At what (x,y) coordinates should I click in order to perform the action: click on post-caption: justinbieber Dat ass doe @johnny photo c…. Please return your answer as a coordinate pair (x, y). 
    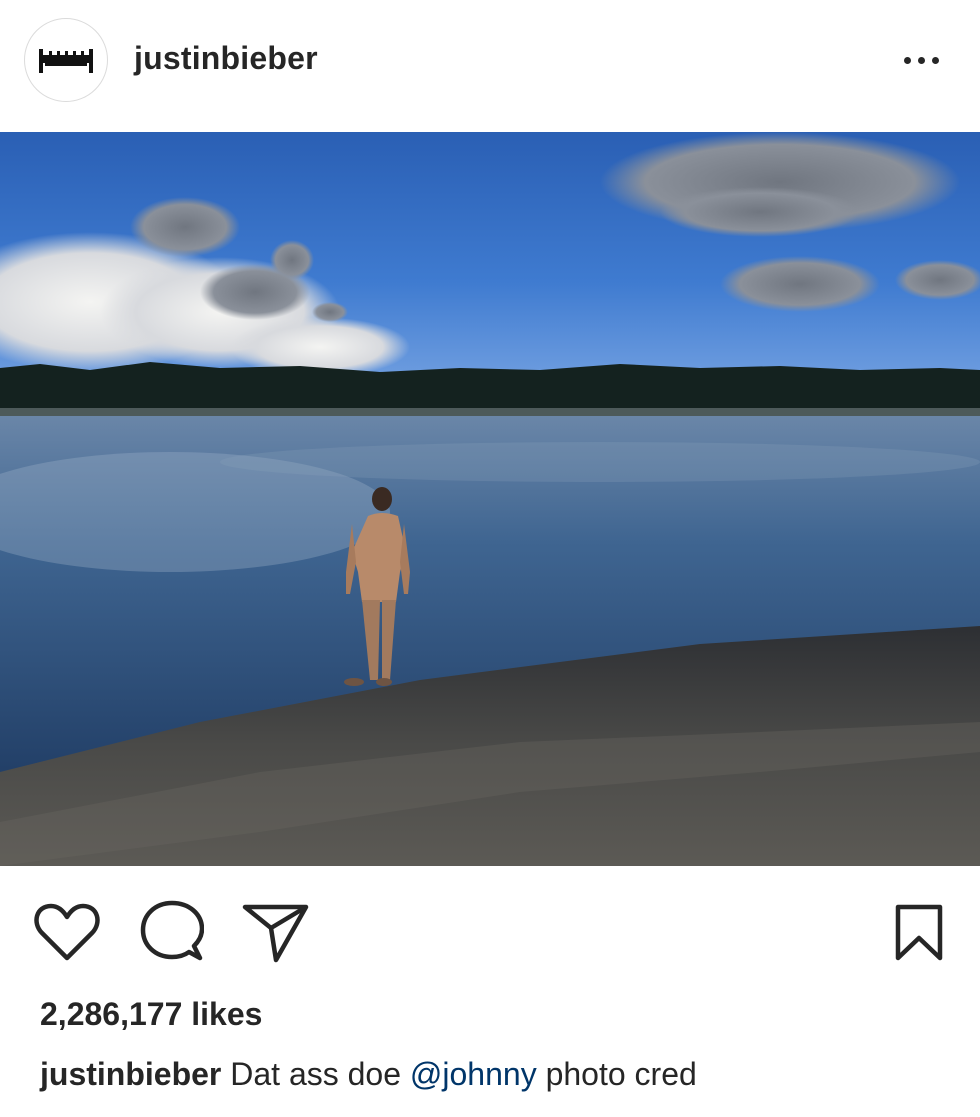
    Looking at the image, I should click on (368, 1074).